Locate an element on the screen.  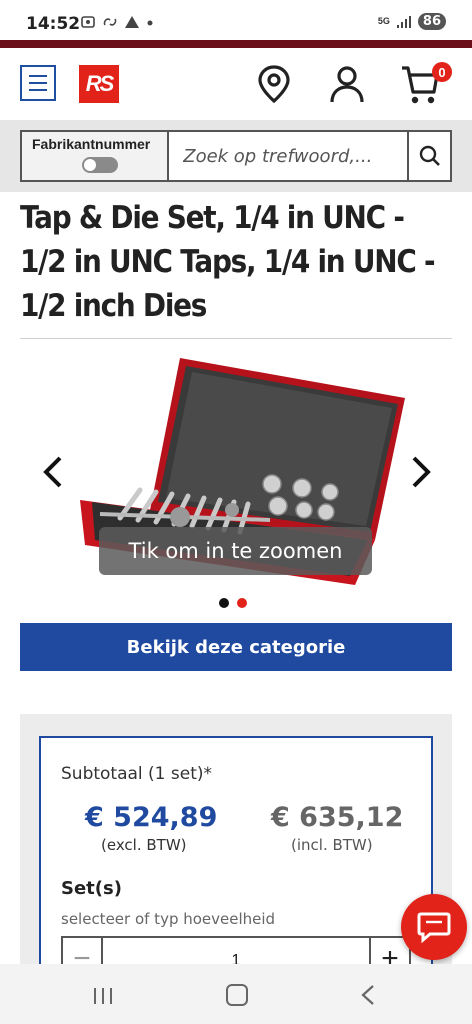
price-excl-label: (excl. BTW) is located at coordinates (144, 845).